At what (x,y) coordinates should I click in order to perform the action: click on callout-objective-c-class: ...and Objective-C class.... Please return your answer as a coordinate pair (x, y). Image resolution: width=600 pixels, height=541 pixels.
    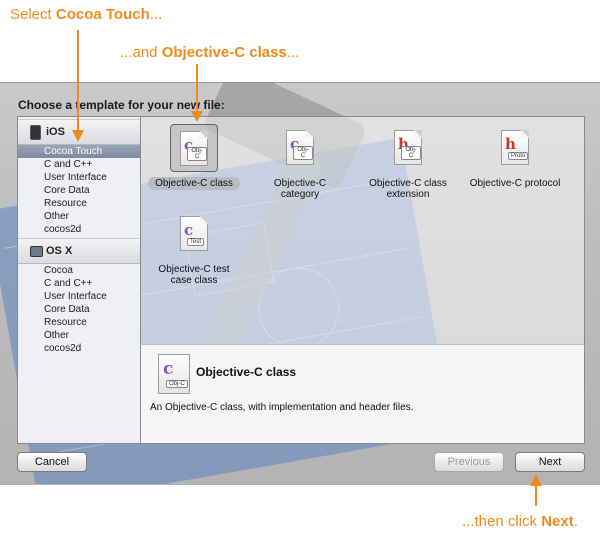
    Looking at the image, I should click on (209, 52).